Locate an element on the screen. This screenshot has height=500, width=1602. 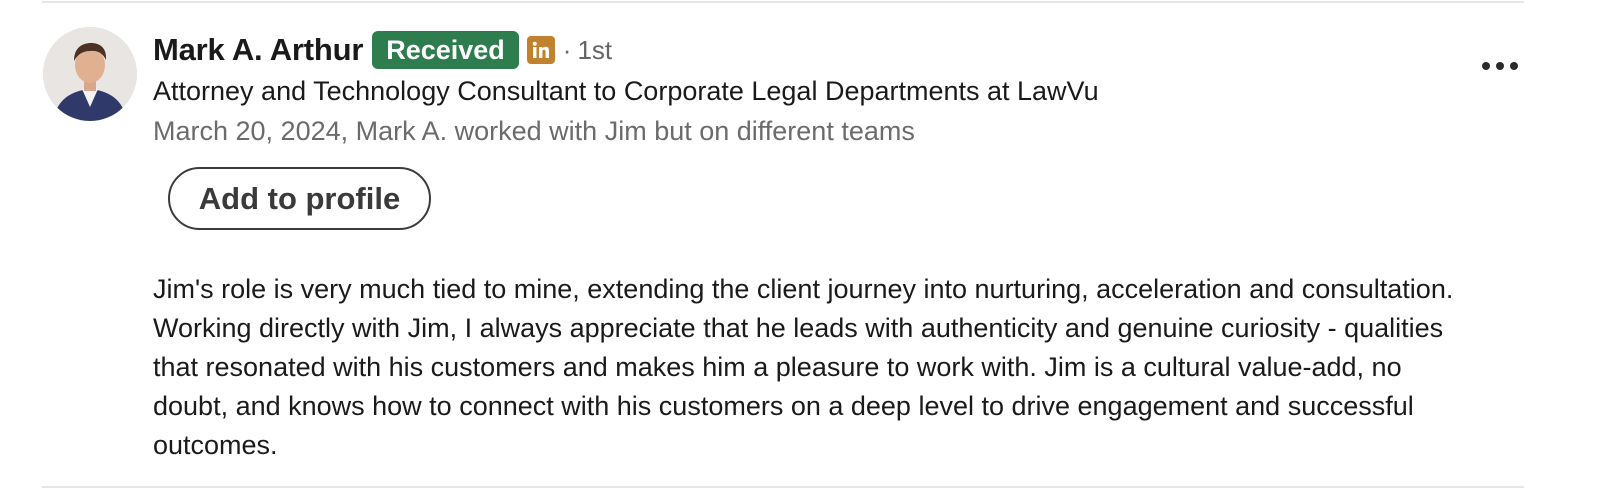
name-row: Mark A. Arthur Received · 1st is located at coordinates (382, 50).